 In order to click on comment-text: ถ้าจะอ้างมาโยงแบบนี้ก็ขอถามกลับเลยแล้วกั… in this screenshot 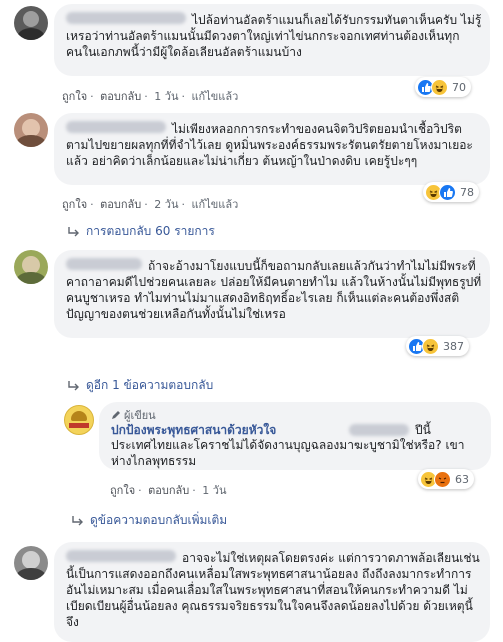, I will do `click(274, 290)`.